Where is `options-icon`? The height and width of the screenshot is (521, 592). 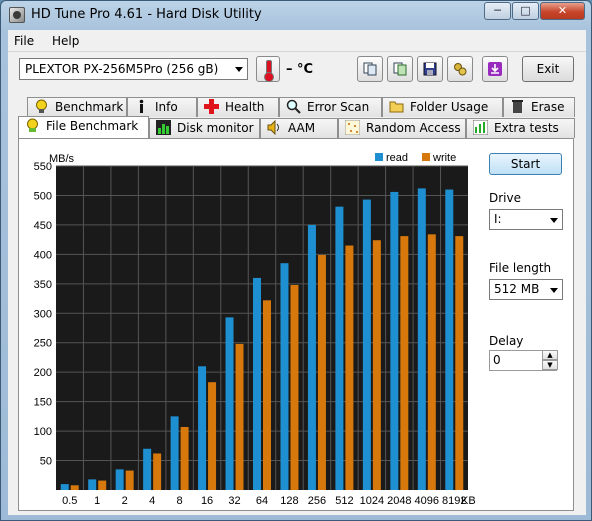 options-icon is located at coordinates (460, 69).